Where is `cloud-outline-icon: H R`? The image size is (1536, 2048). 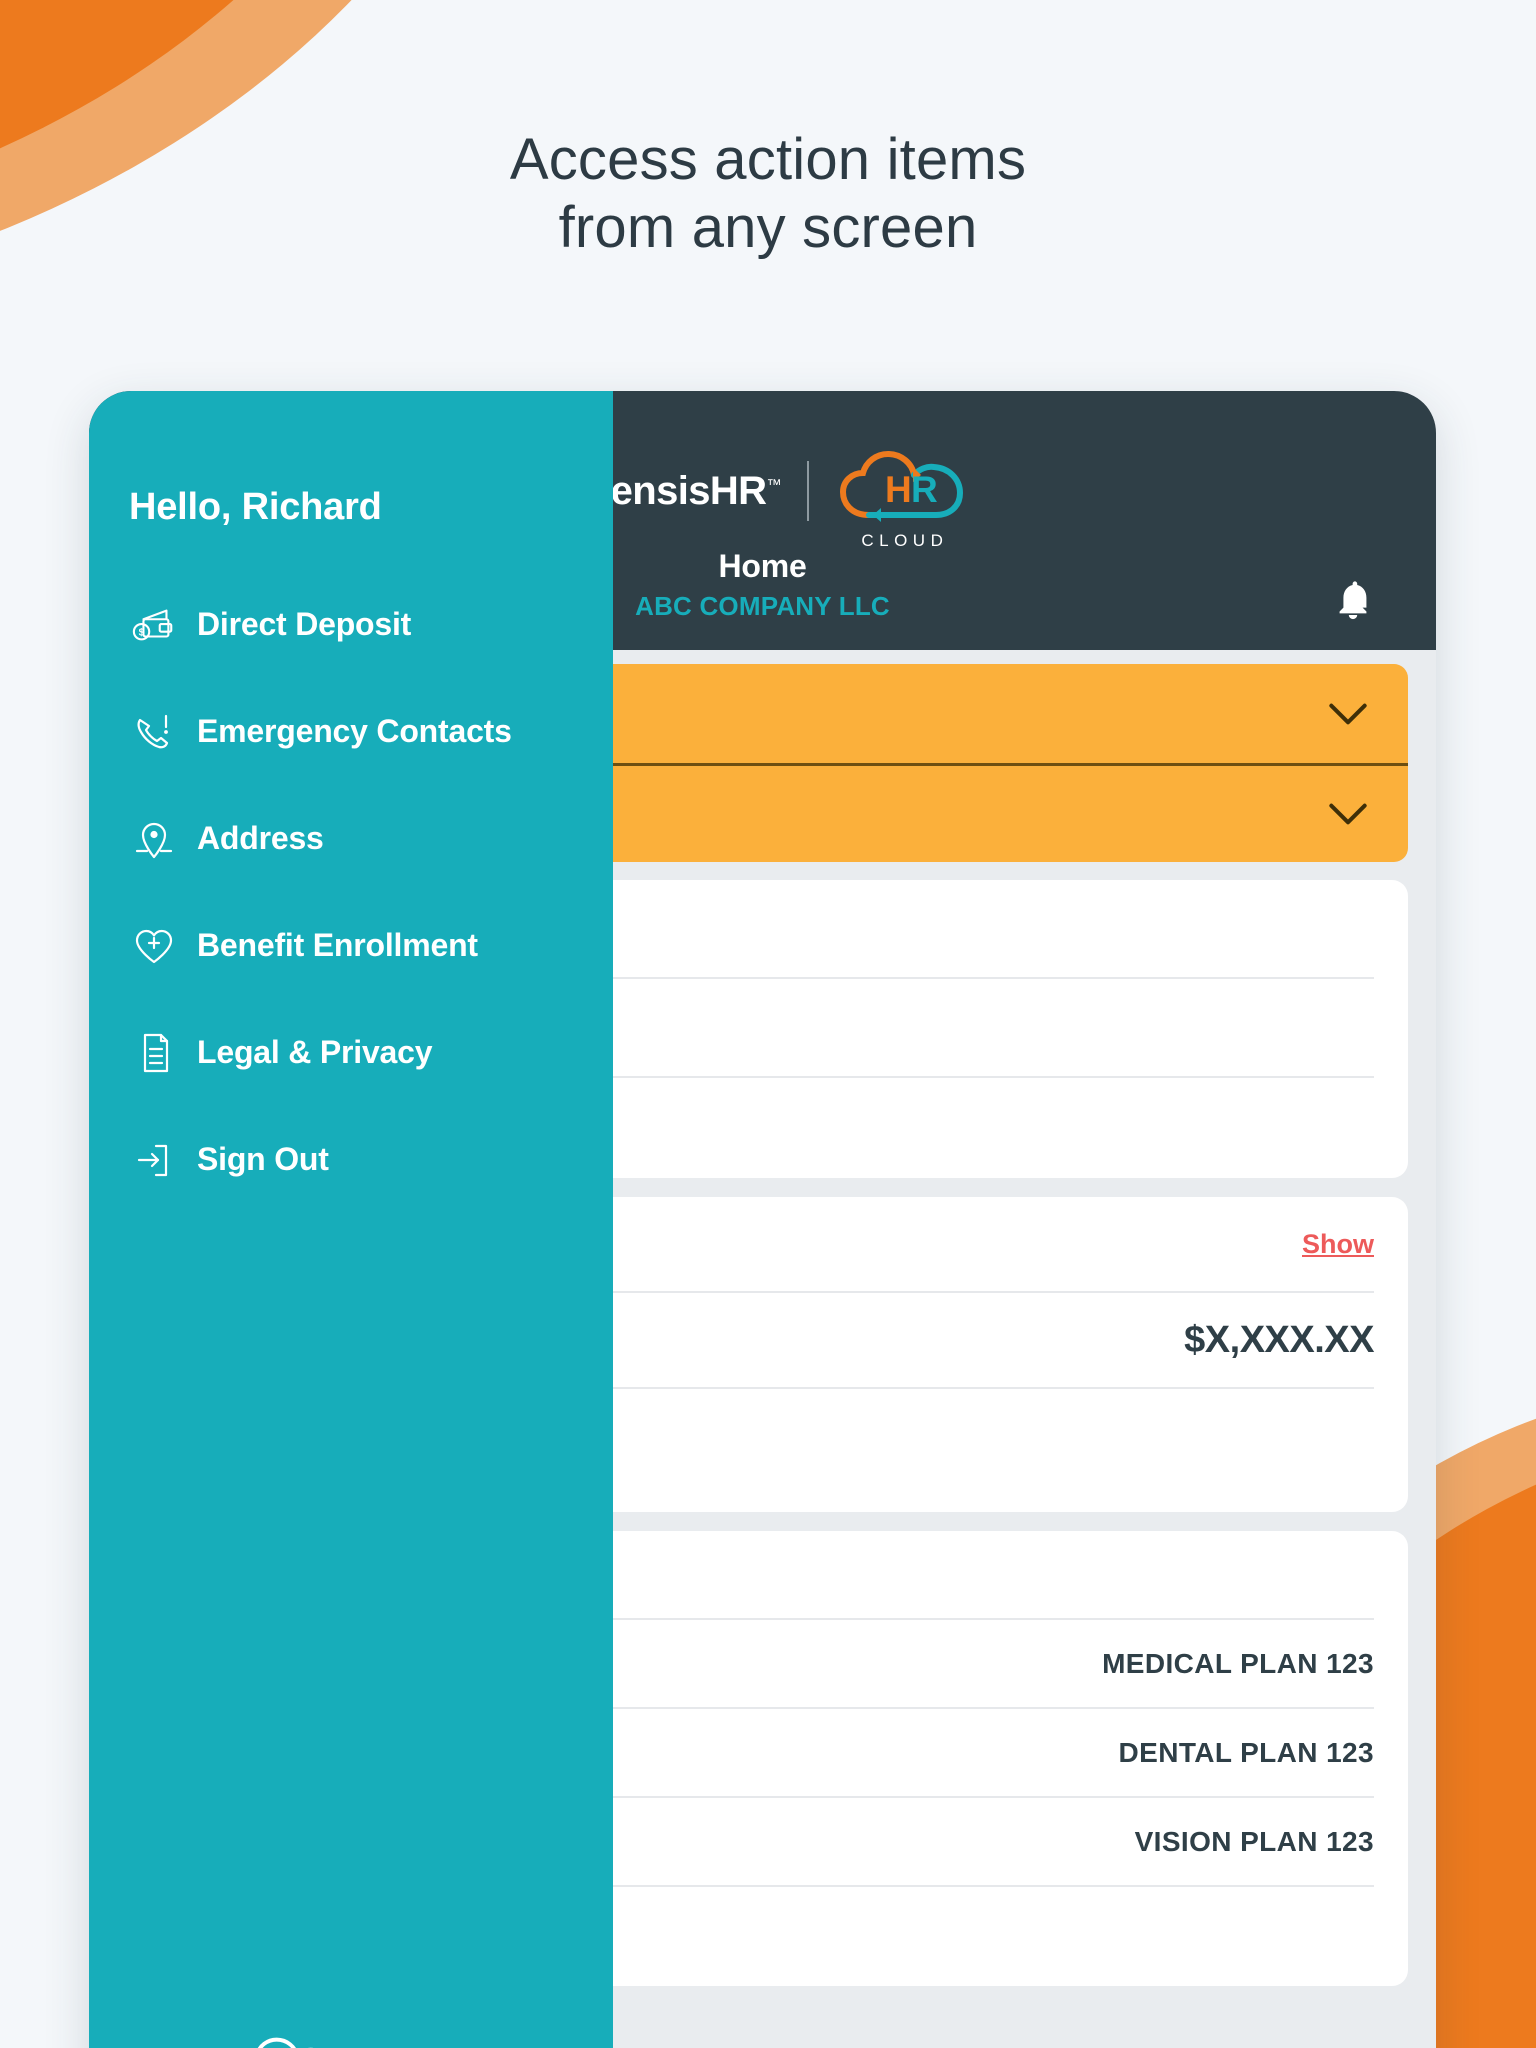 cloud-outline-icon: H R is located at coordinates (285, 2042).